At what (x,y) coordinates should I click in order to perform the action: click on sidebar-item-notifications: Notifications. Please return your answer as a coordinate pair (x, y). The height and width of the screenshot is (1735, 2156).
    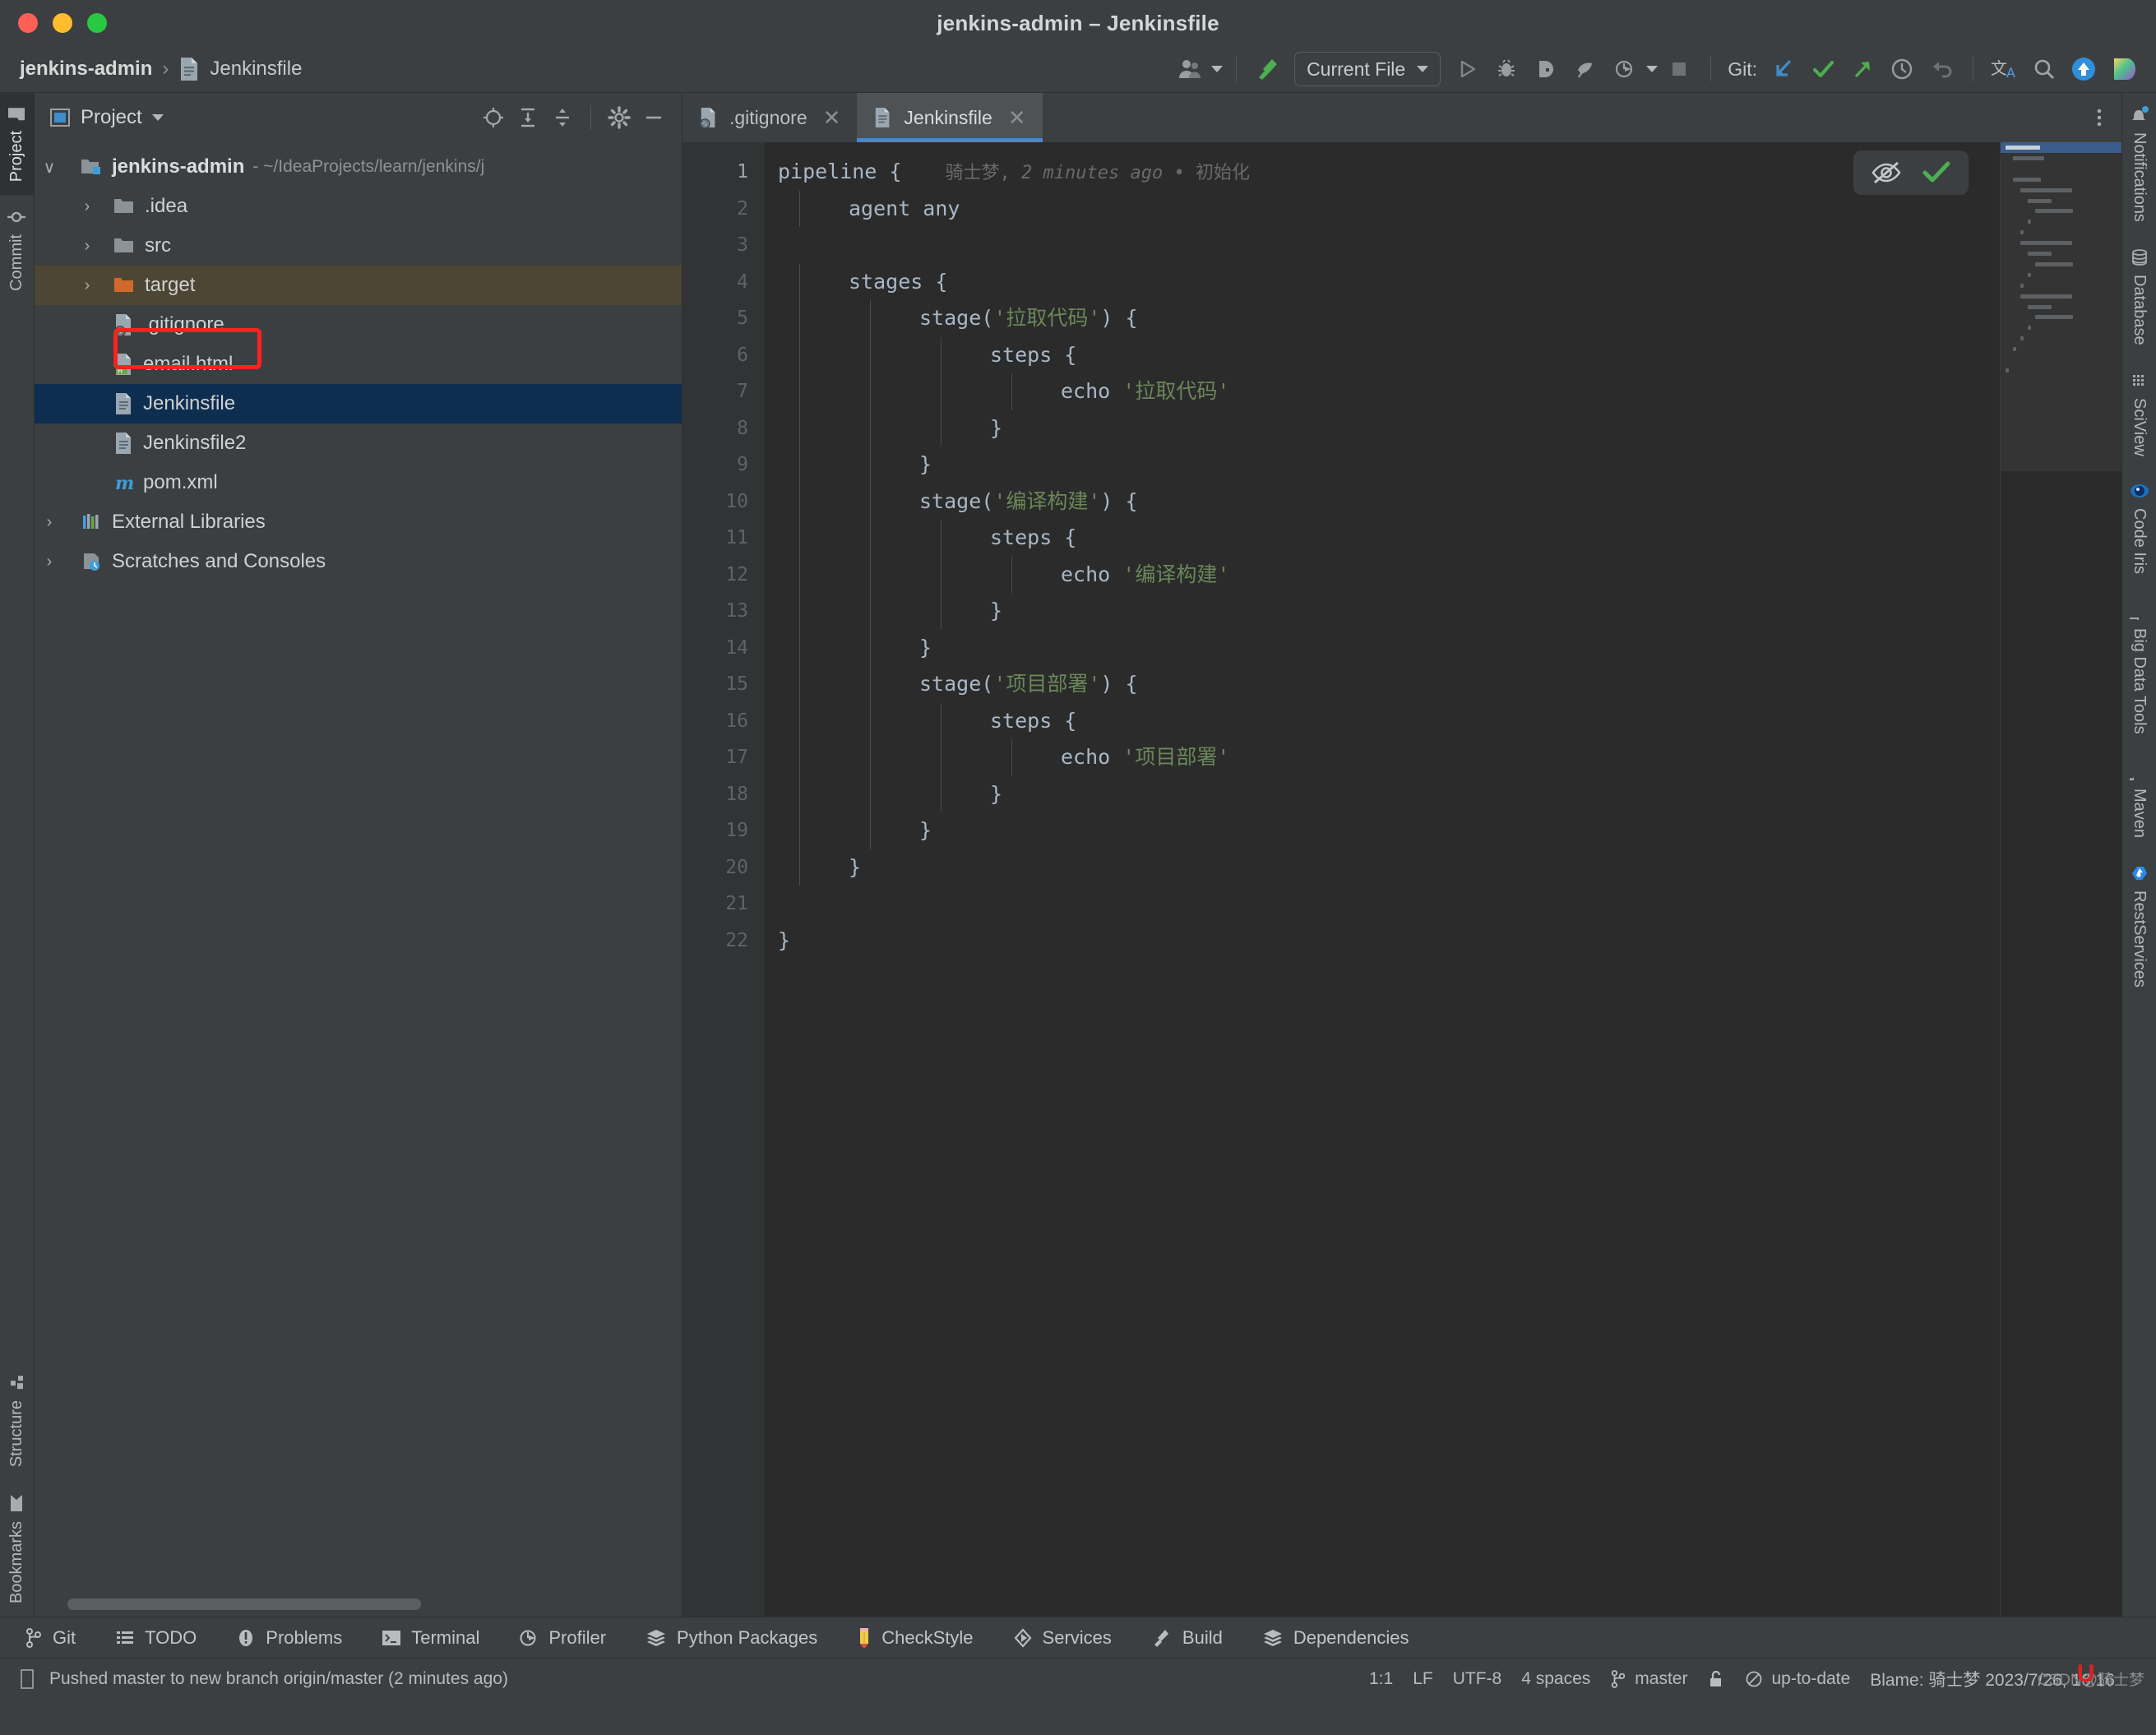
    Looking at the image, I should click on (2139, 164).